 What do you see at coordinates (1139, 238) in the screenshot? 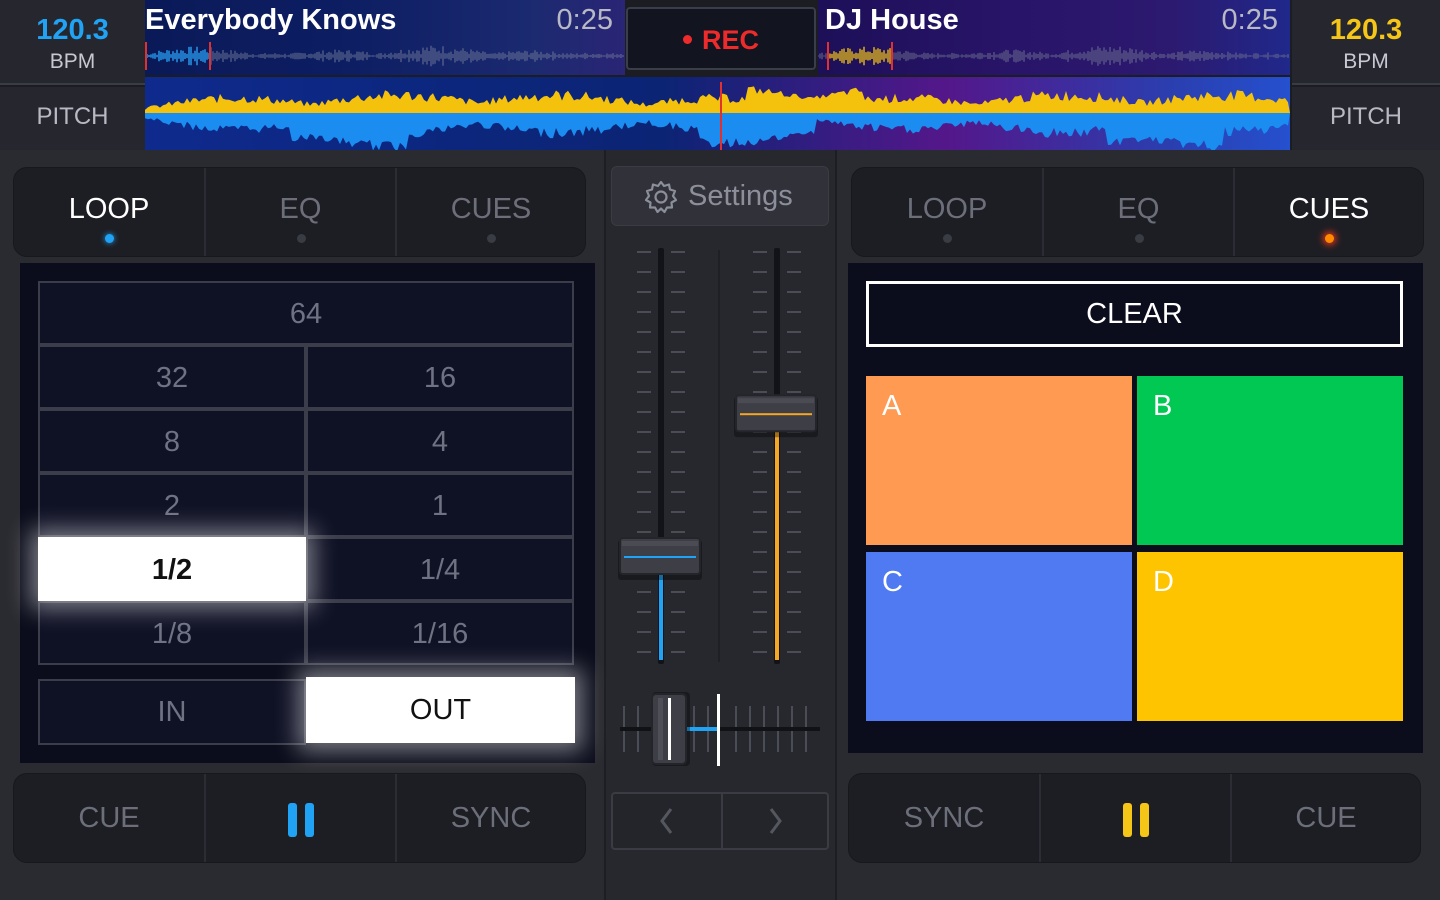
I see `deck-b-tab-eq-indicator` at bounding box center [1139, 238].